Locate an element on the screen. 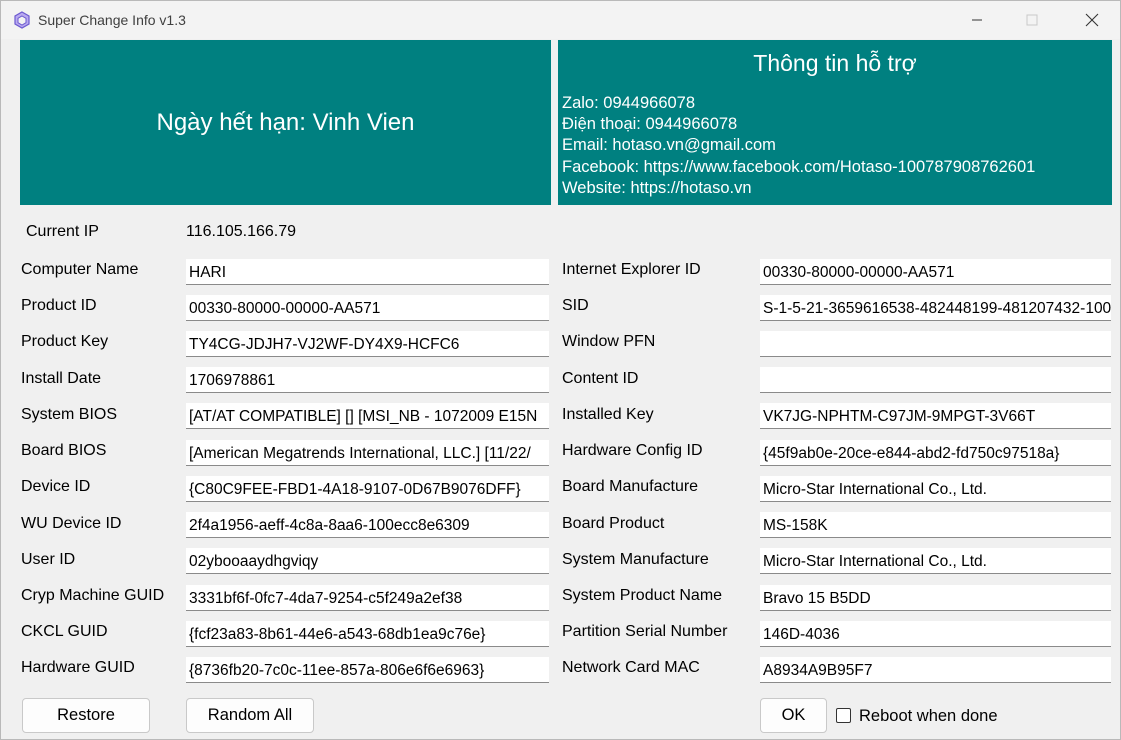 The height and width of the screenshot is (740, 1121). content-id-label: Content ID is located at coordinates (600, 378).